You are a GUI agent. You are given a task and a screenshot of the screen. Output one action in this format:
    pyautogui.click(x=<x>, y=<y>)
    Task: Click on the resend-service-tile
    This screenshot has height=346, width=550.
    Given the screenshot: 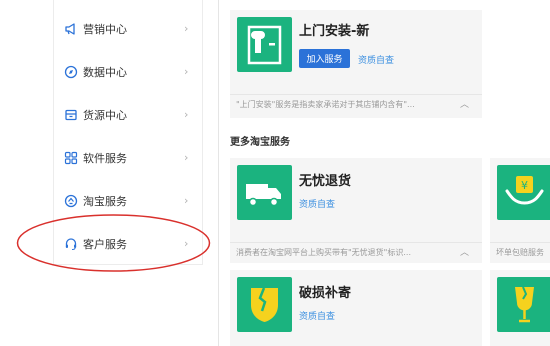 What is the action you would take?
    pyautogui.click(x=264, y=304)
    